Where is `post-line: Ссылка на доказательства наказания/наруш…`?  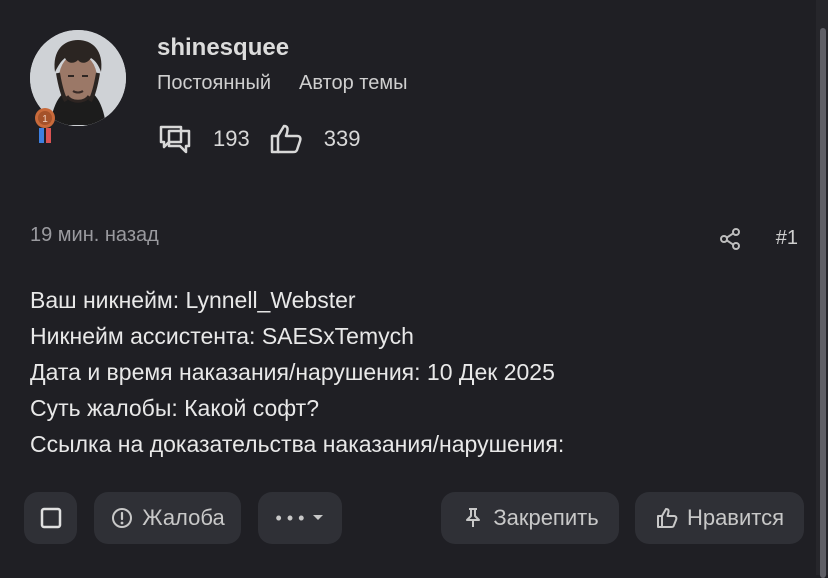
post-line: Ссылка на доказательства наказания/наруш… is located at coordinates (297, 444).